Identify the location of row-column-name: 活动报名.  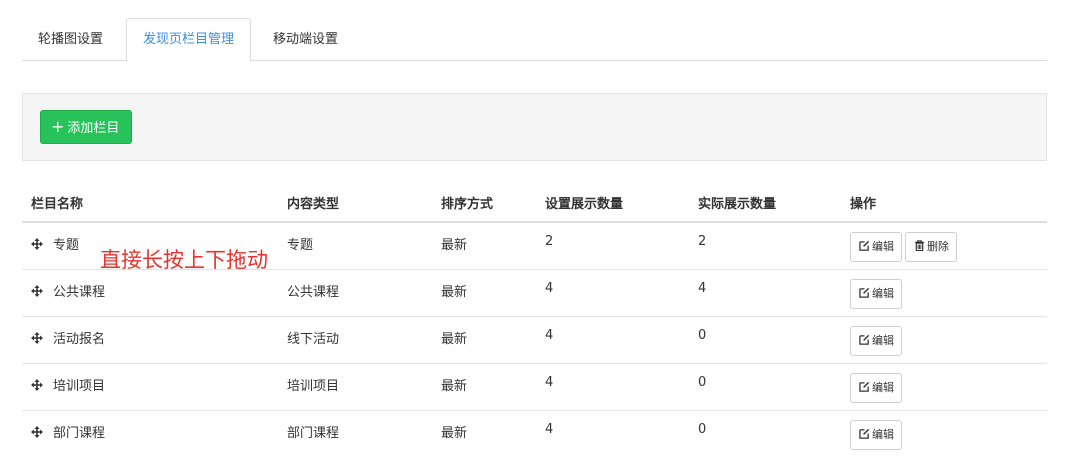
(79, 339).